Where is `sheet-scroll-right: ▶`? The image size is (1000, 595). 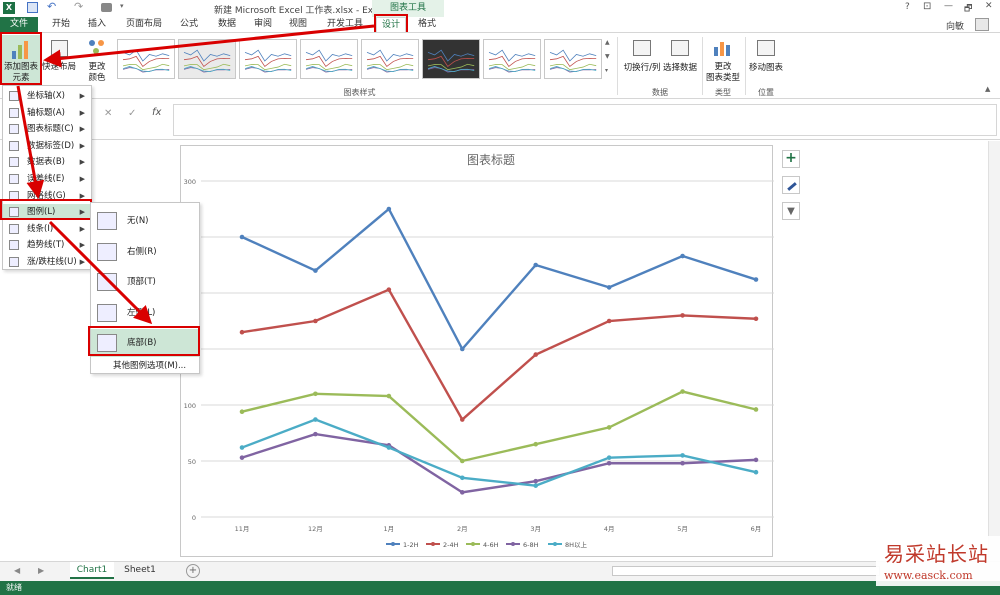
sheet-scroll-right: ▶ is located at coordinates (41, 570).